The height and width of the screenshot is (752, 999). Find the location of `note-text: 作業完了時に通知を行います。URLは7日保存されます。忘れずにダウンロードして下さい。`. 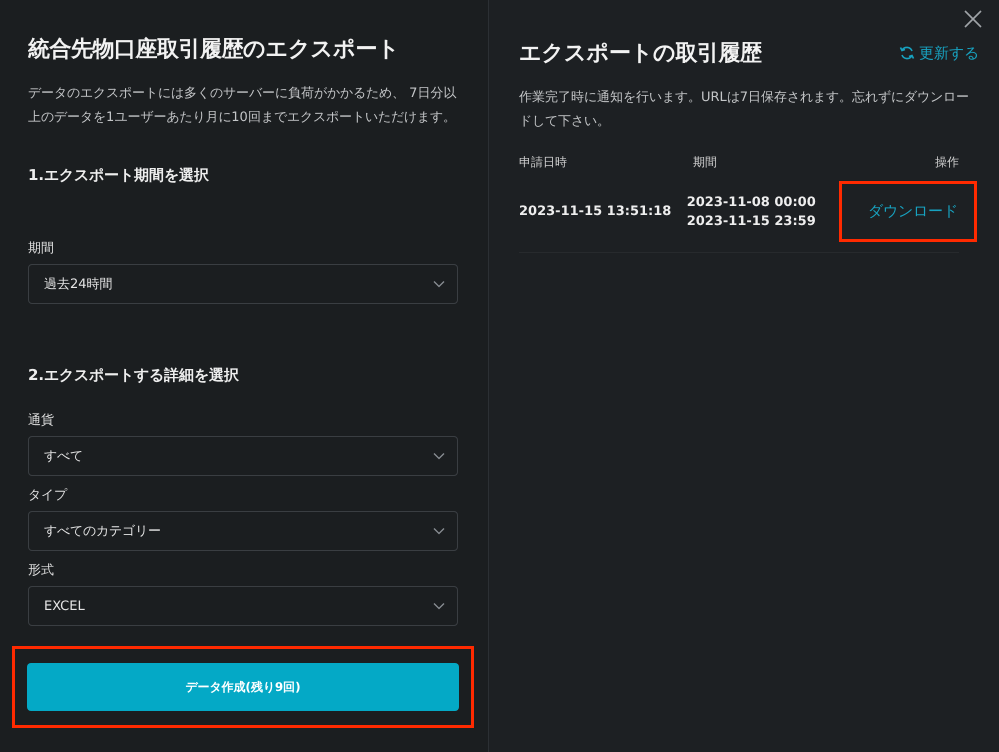

note-text: 作業完了時に通知を行います。URLは7日保存されます。忘れずにダウンロードして下さい。 is located at coordinates (744, 110).